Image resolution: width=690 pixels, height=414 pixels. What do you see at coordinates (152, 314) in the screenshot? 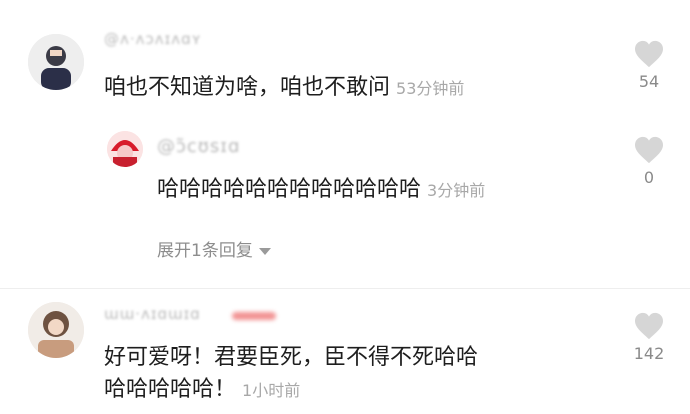
I see `username-blurred: ɯɯ·ʌɪɑɯɪɑ` at bounding box center [152, 314].